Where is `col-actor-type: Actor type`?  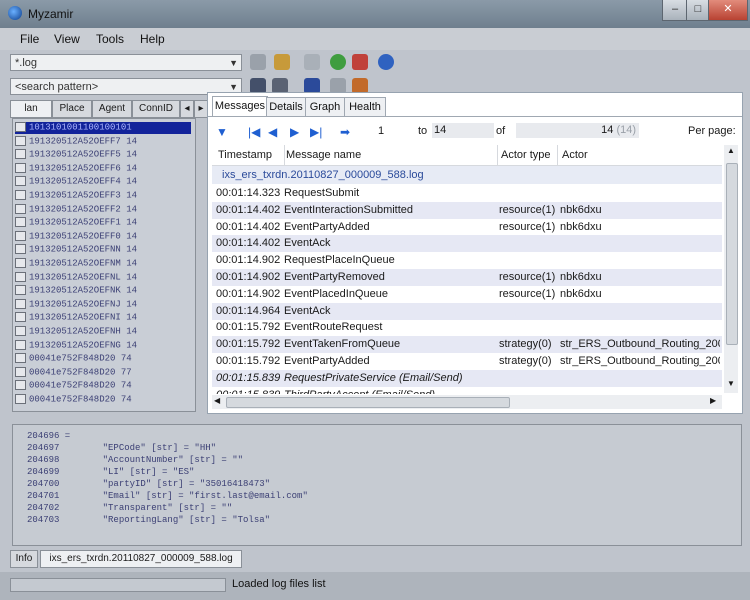 col-actor-type: Actor type is located at coordinates (526, 155).